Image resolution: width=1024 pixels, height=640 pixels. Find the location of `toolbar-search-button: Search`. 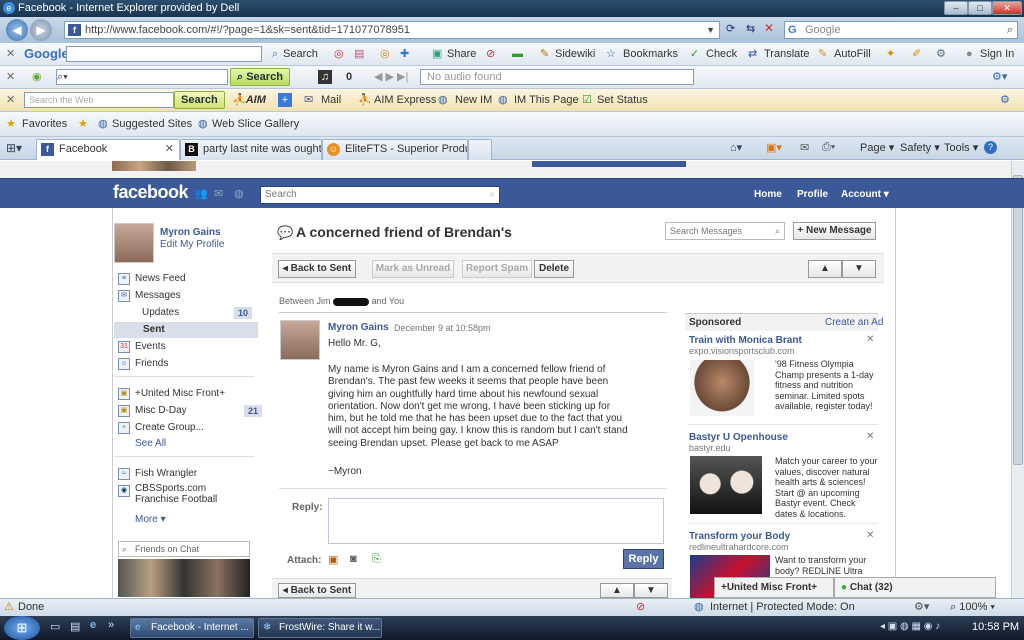

toolbar-search-button: Search is located at coordinates (300, 54).